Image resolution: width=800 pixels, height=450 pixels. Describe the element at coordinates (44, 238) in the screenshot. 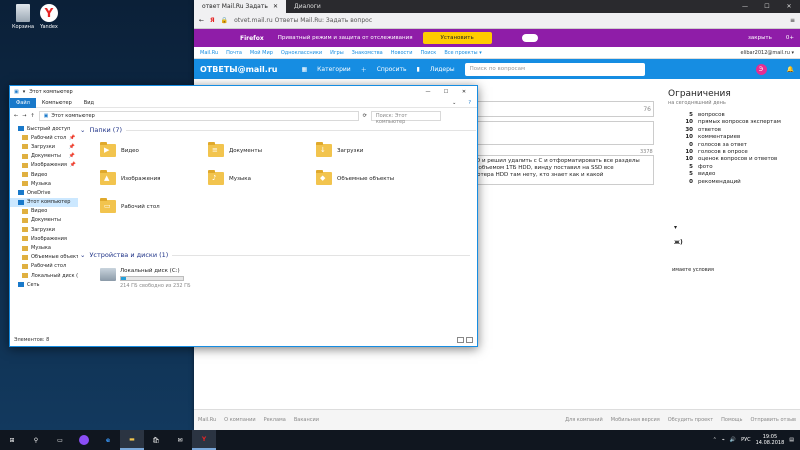

I see `nav-item: Изображения` at that location.